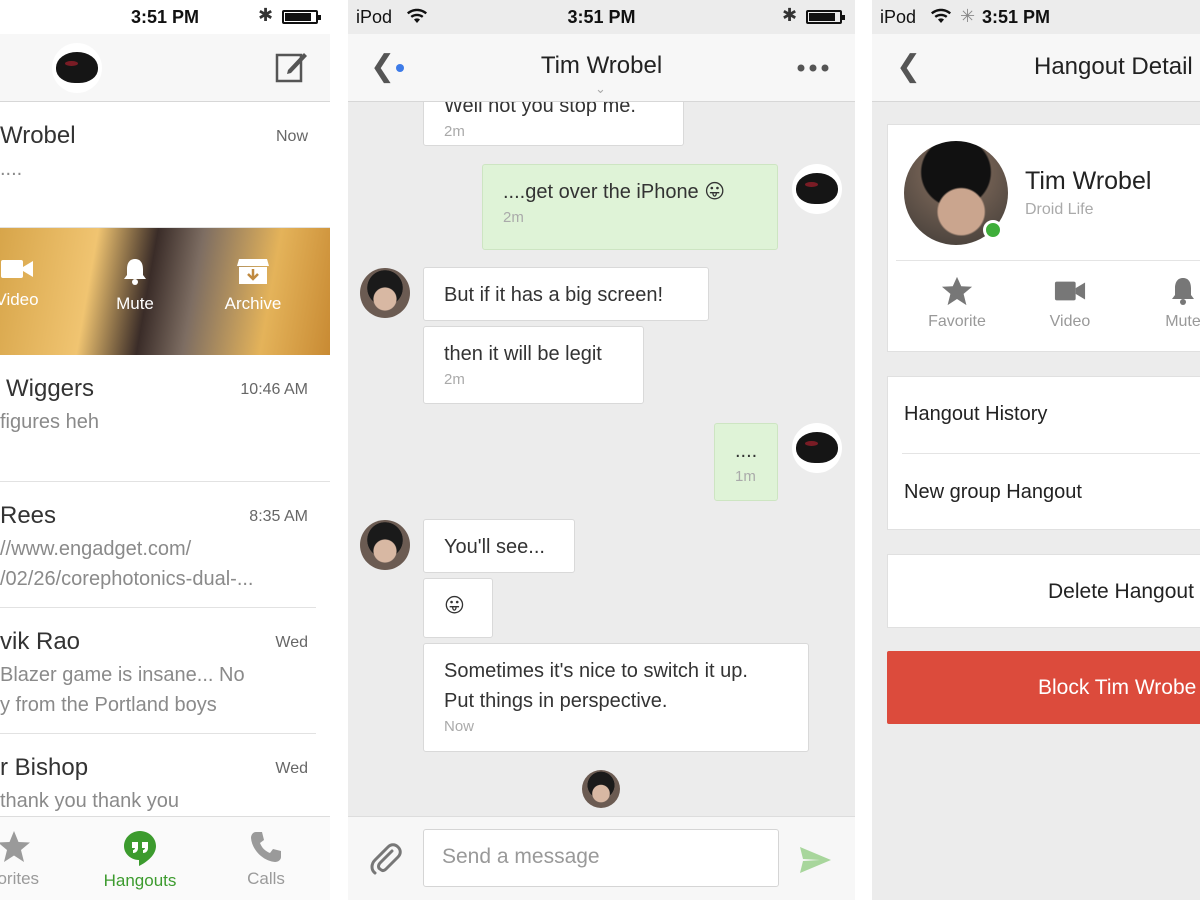 Image resolution: width=1200 pixels, height=900 pixels. What do you see at coordinates (1070, 303) in the screenshot?
I see `video-call-button: Video` at bounding box center [1070, 303].